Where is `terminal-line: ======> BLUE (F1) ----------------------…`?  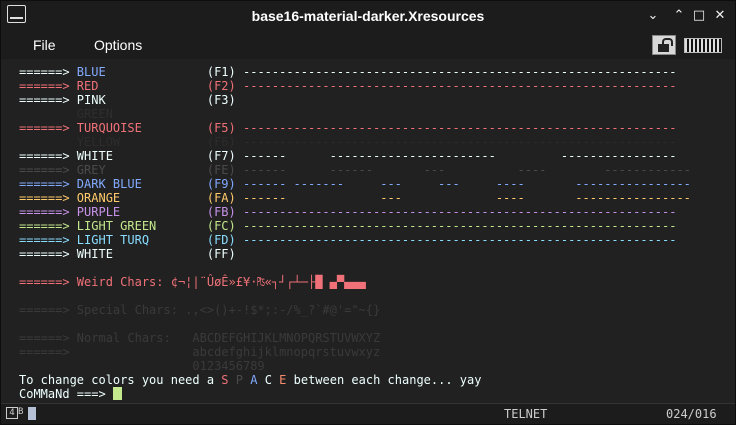
terminal-line: ======> BLUE (F1) ----------------------… is located at coordinates (347, 72).